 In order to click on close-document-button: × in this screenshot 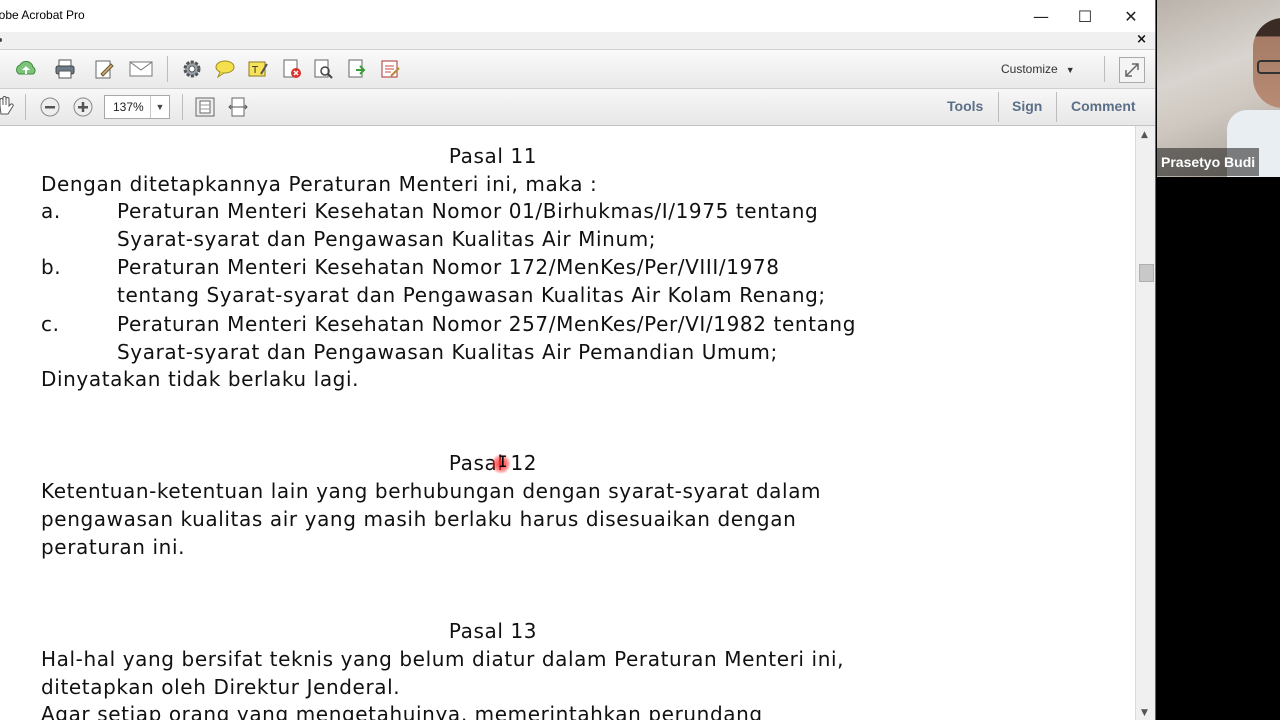, I will do `click(1141, 39)`.